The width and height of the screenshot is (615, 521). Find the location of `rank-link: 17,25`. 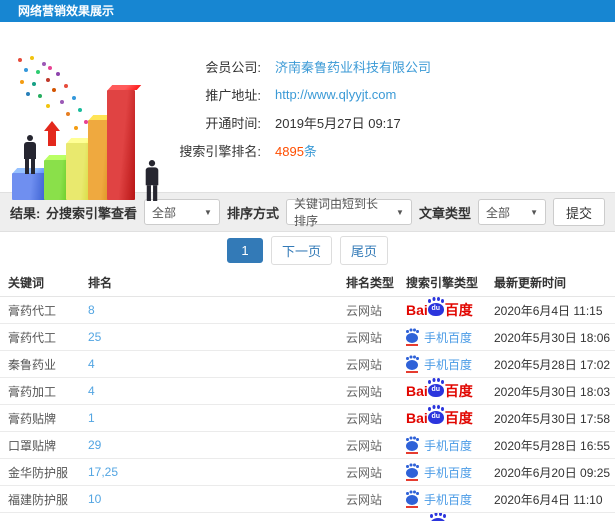

rank-link: 17,25 is located at coordinates (209, 472).